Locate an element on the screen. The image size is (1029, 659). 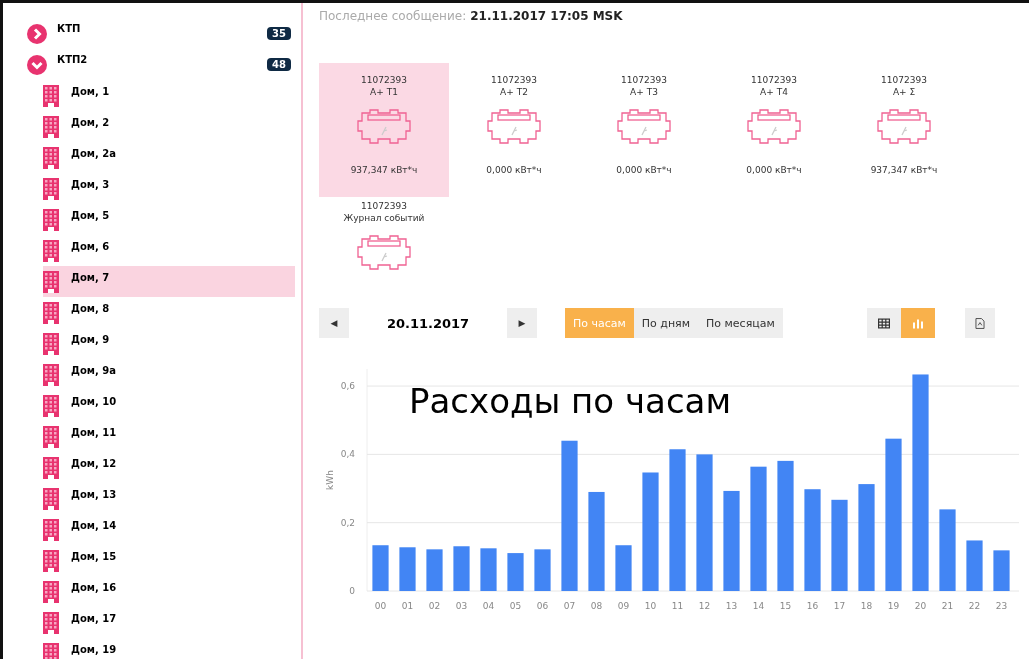
meter-tile: 11072393 A+ T2 0,000 кВт*ч is located at coordinates (514, 130).